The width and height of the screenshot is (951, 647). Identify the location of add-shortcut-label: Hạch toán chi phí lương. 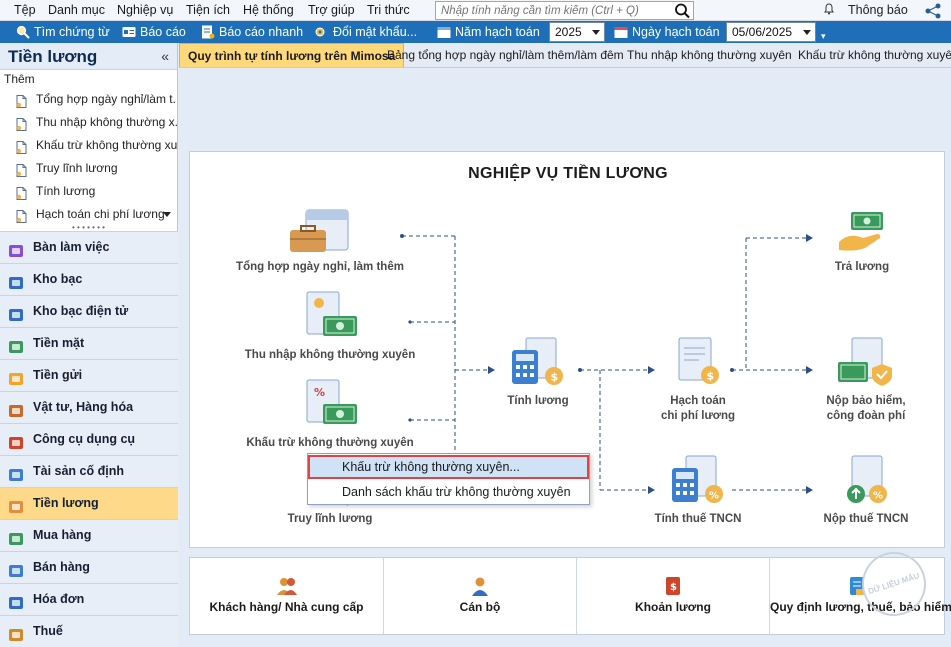
(100, 214).